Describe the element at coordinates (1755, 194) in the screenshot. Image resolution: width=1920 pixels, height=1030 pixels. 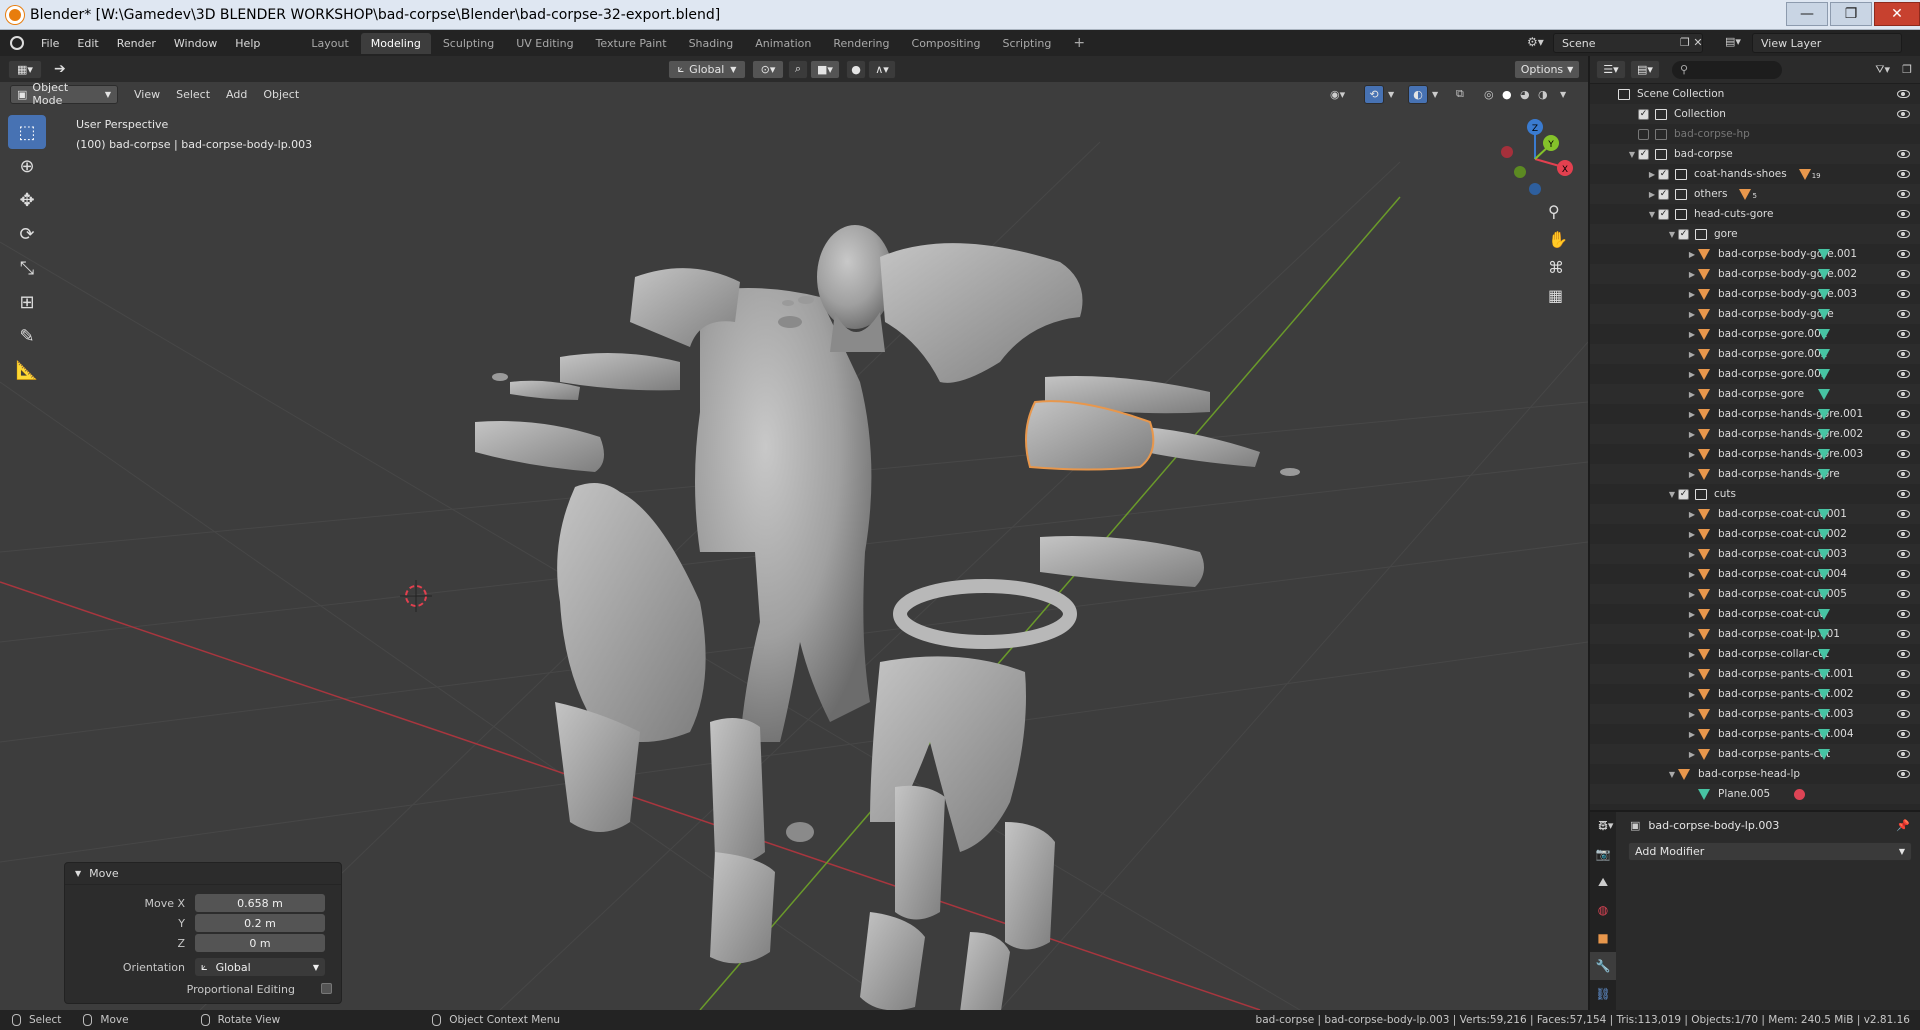
I see `outliner-row: ▶ ✓ others 5` at that location.